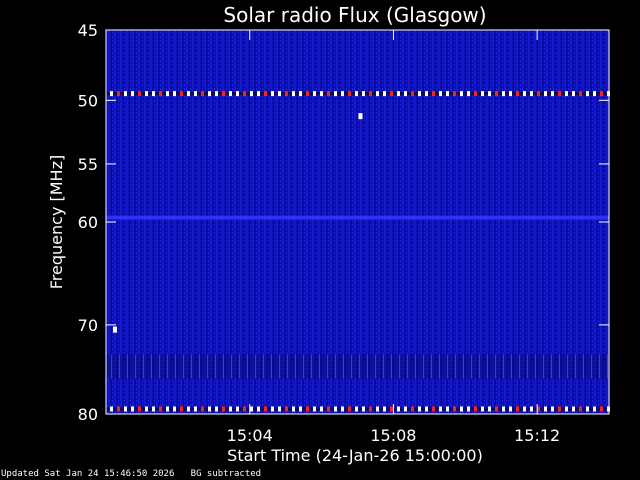 The image size is (640, 480). I want to click on y-tick-label: 80, so click(88, 414).